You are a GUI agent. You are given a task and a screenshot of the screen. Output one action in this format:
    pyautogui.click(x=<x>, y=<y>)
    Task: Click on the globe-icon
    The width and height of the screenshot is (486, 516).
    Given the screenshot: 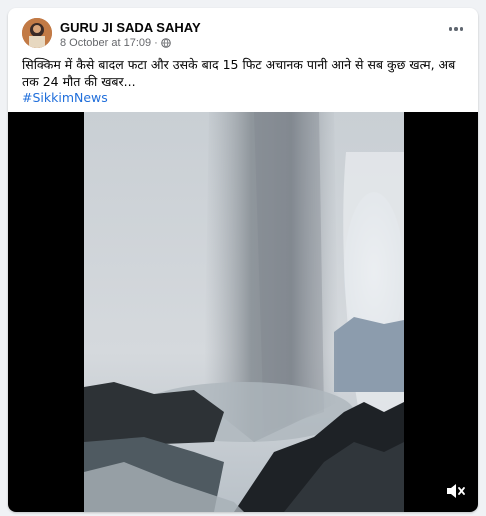 What is the action you would take?
    pyautogui.click(x=165, y=43)
    